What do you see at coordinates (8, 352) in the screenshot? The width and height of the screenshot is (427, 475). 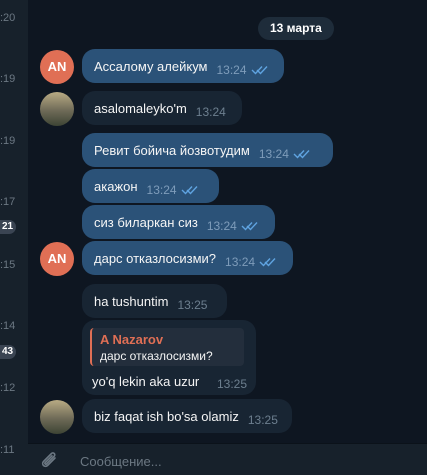 I see `unread-badge: 43` at bounding box center [8, 352].